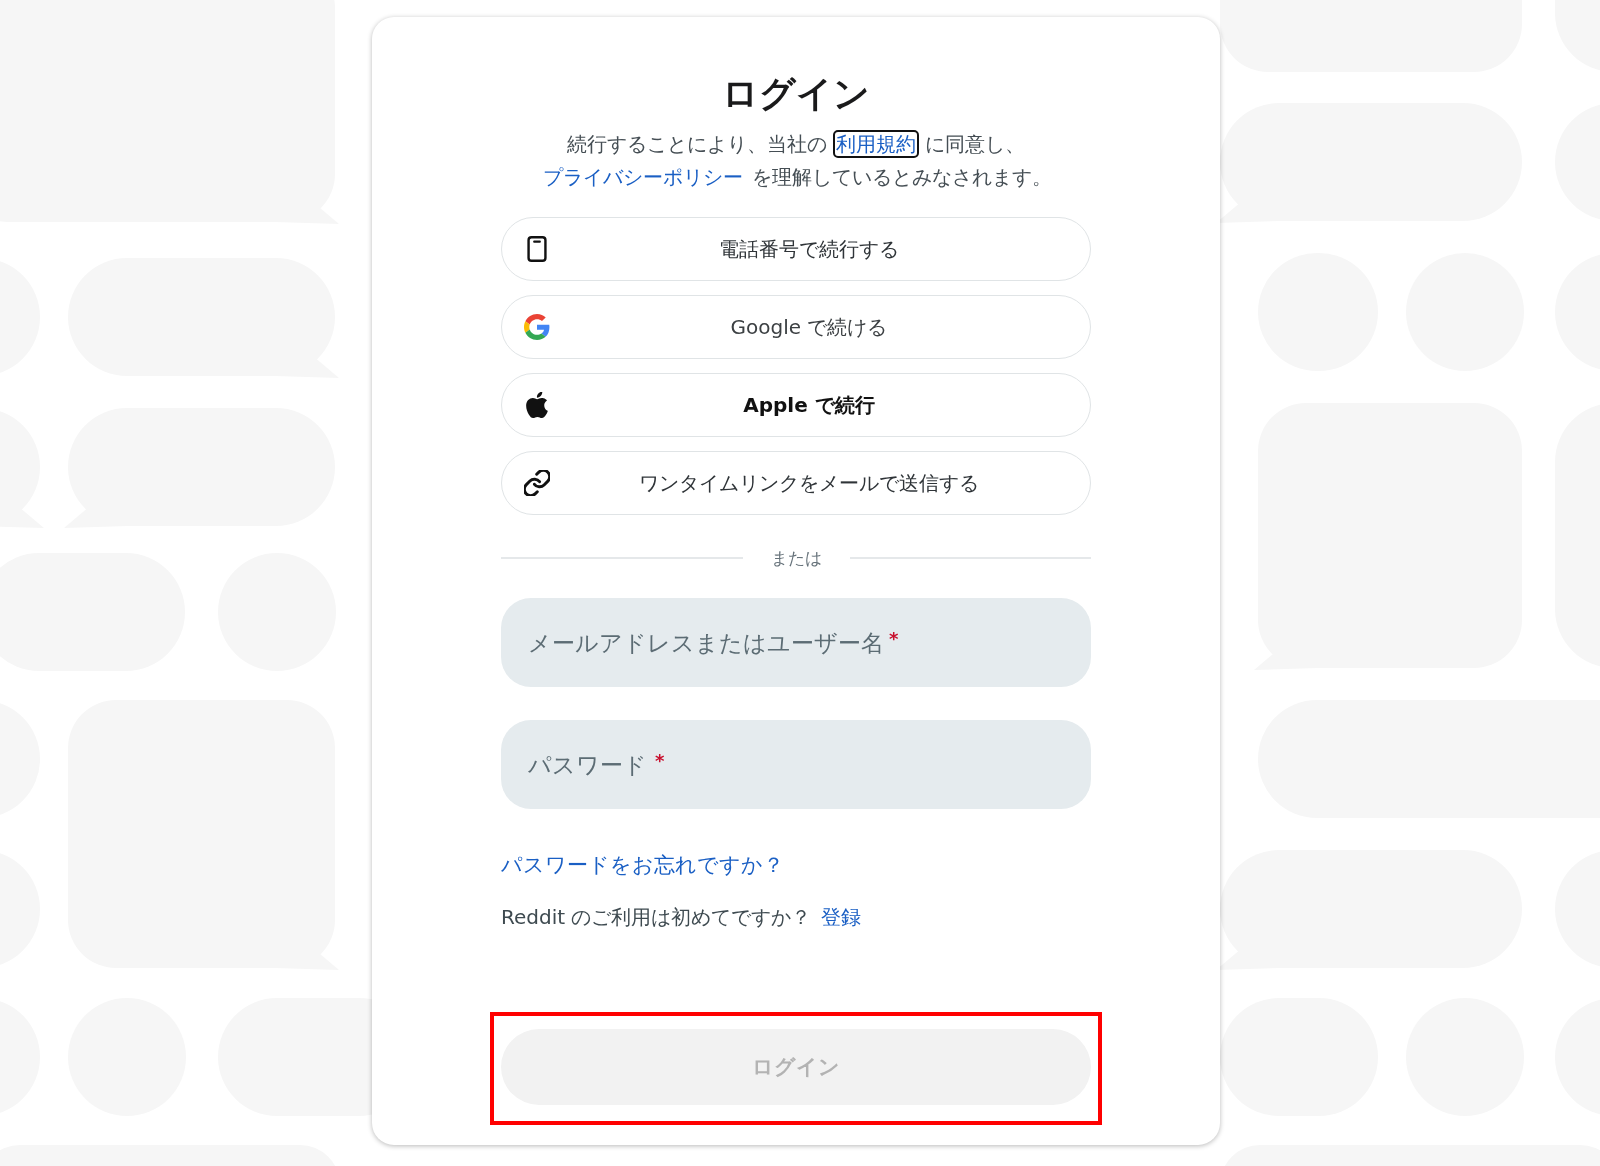 The height and width of the screenshot is (1166, 1600). What do you see at coordinates (682, 917) in the screenshot?
I see `signup-prompt: Reddit のご利用は初めてですか？ 登録` at bounding box center [682, 917].